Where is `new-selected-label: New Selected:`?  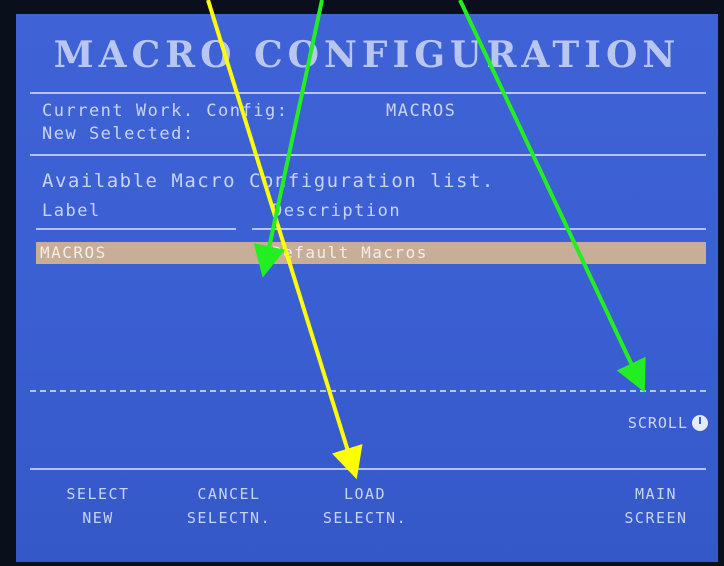
new-selected-label: New Selected: is located at coordinates (118, 134).